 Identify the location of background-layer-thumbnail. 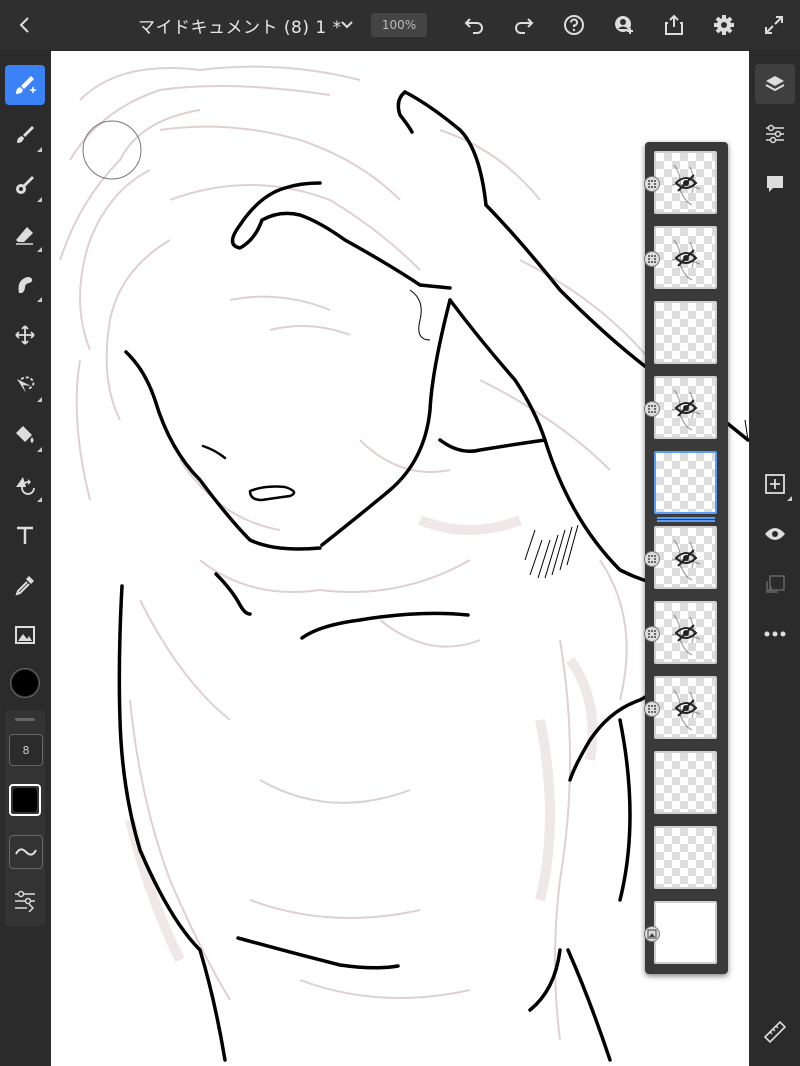
(685, 932).